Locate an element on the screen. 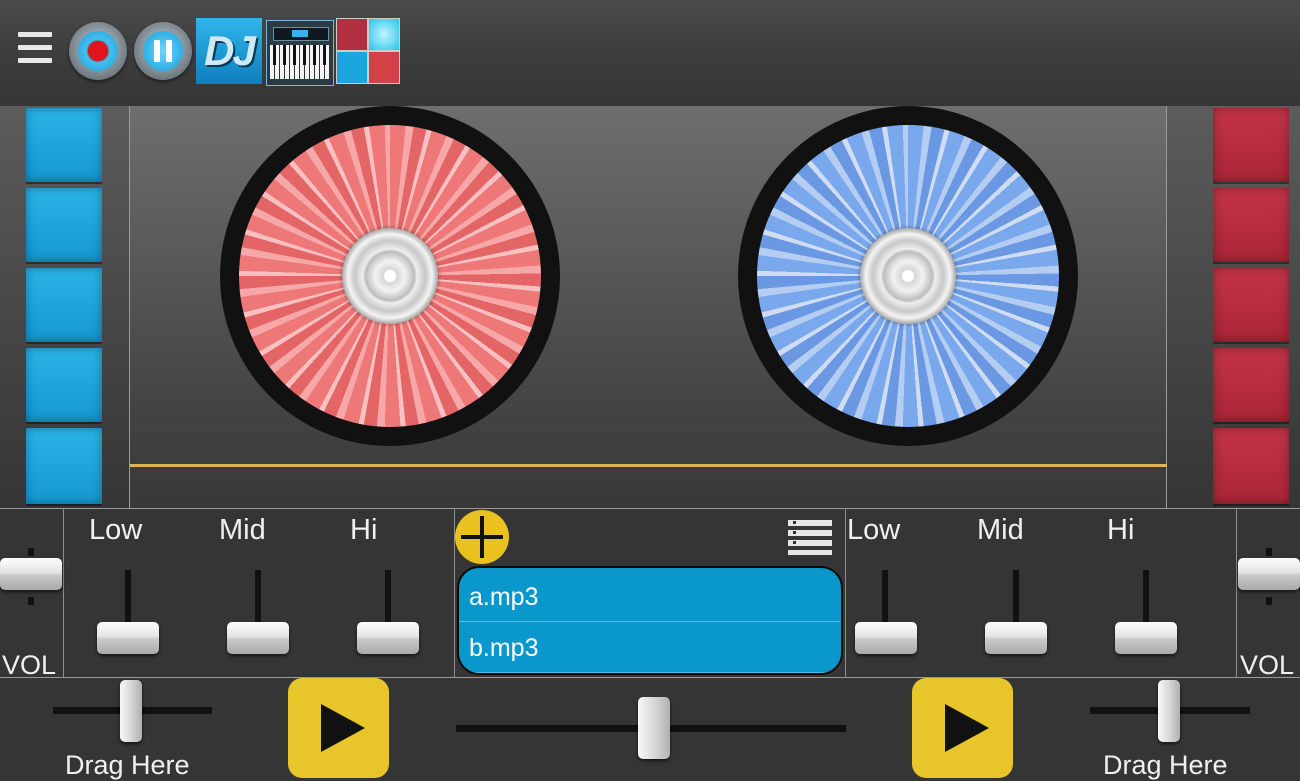 The image size is (1300, 781). right-eq-hi-track is located at coordinates (1146, 596).